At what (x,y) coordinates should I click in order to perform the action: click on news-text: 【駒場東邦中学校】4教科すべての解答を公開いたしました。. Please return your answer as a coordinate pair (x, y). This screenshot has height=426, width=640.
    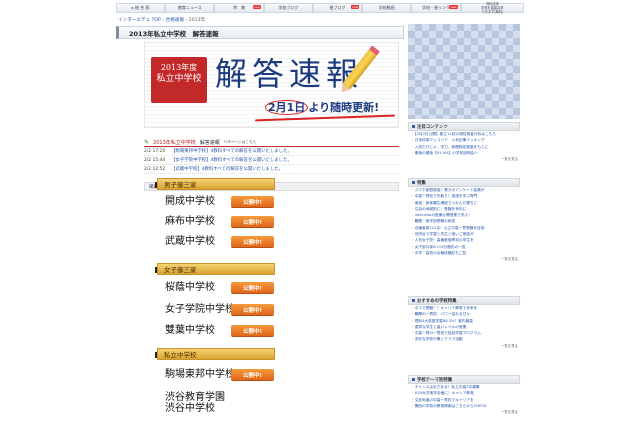
    Looking at the image, I should click on (231, 151).